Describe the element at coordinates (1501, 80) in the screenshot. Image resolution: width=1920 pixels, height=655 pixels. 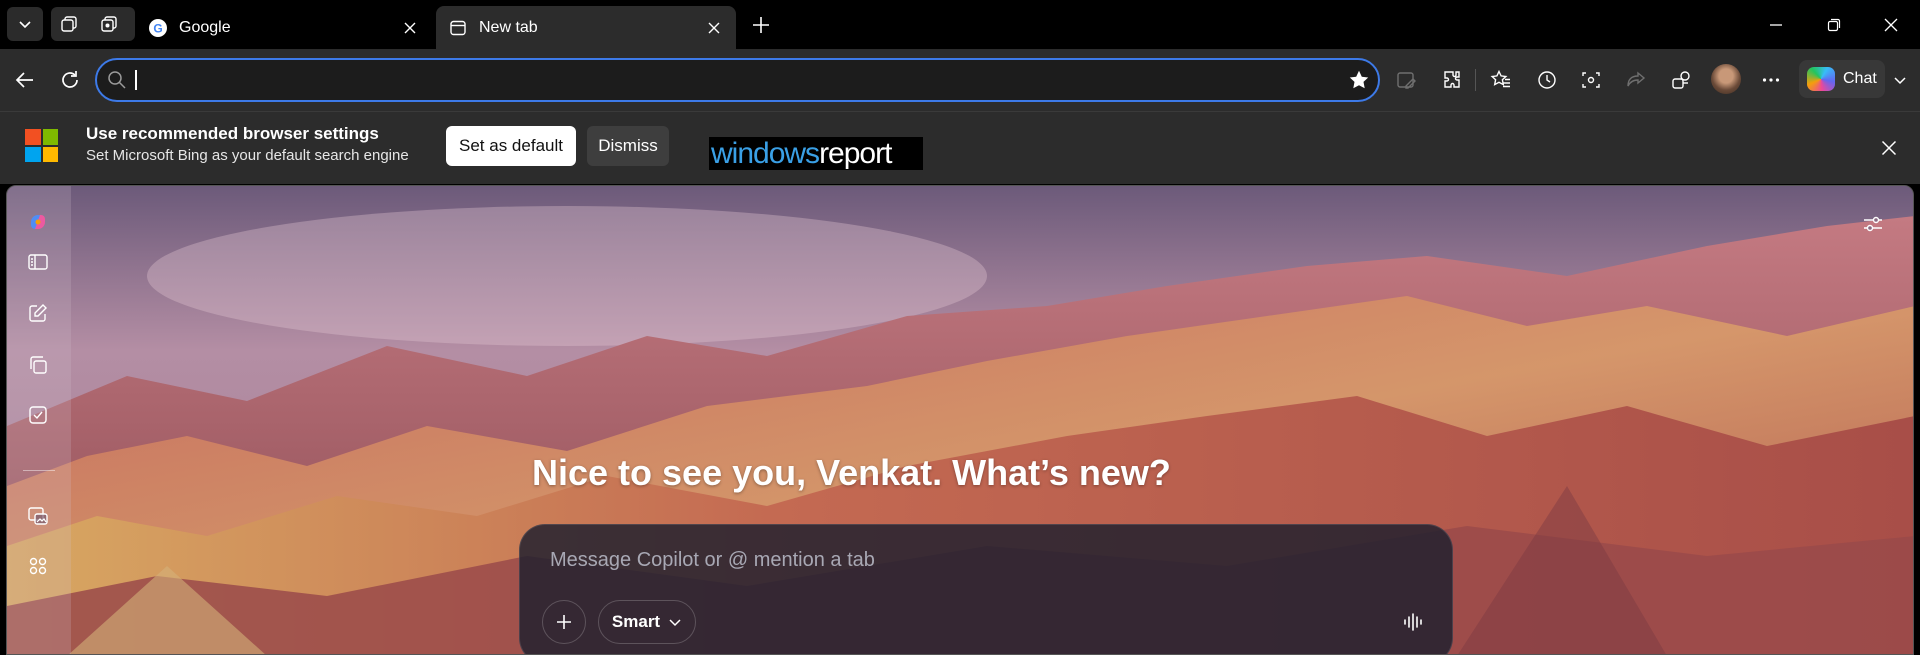
I see `favorites-icon` at that location.